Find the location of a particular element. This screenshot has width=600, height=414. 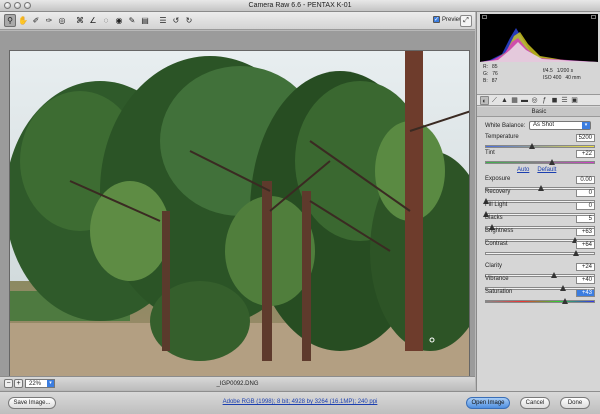

zoom-bar: − + 22% ▾ _IGP0092.DNG is located at coordinates (237, 383).